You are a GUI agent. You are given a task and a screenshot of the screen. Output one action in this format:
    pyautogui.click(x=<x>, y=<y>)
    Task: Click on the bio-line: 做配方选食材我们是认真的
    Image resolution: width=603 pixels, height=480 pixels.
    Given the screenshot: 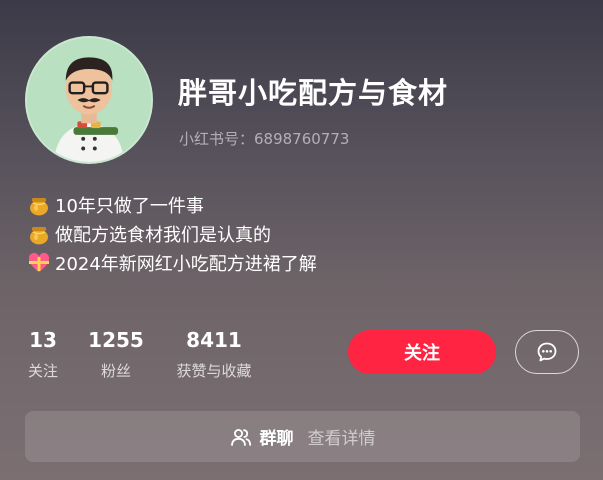 What is the action you would take?
    pyautogui.click(x=172, y=233)
    